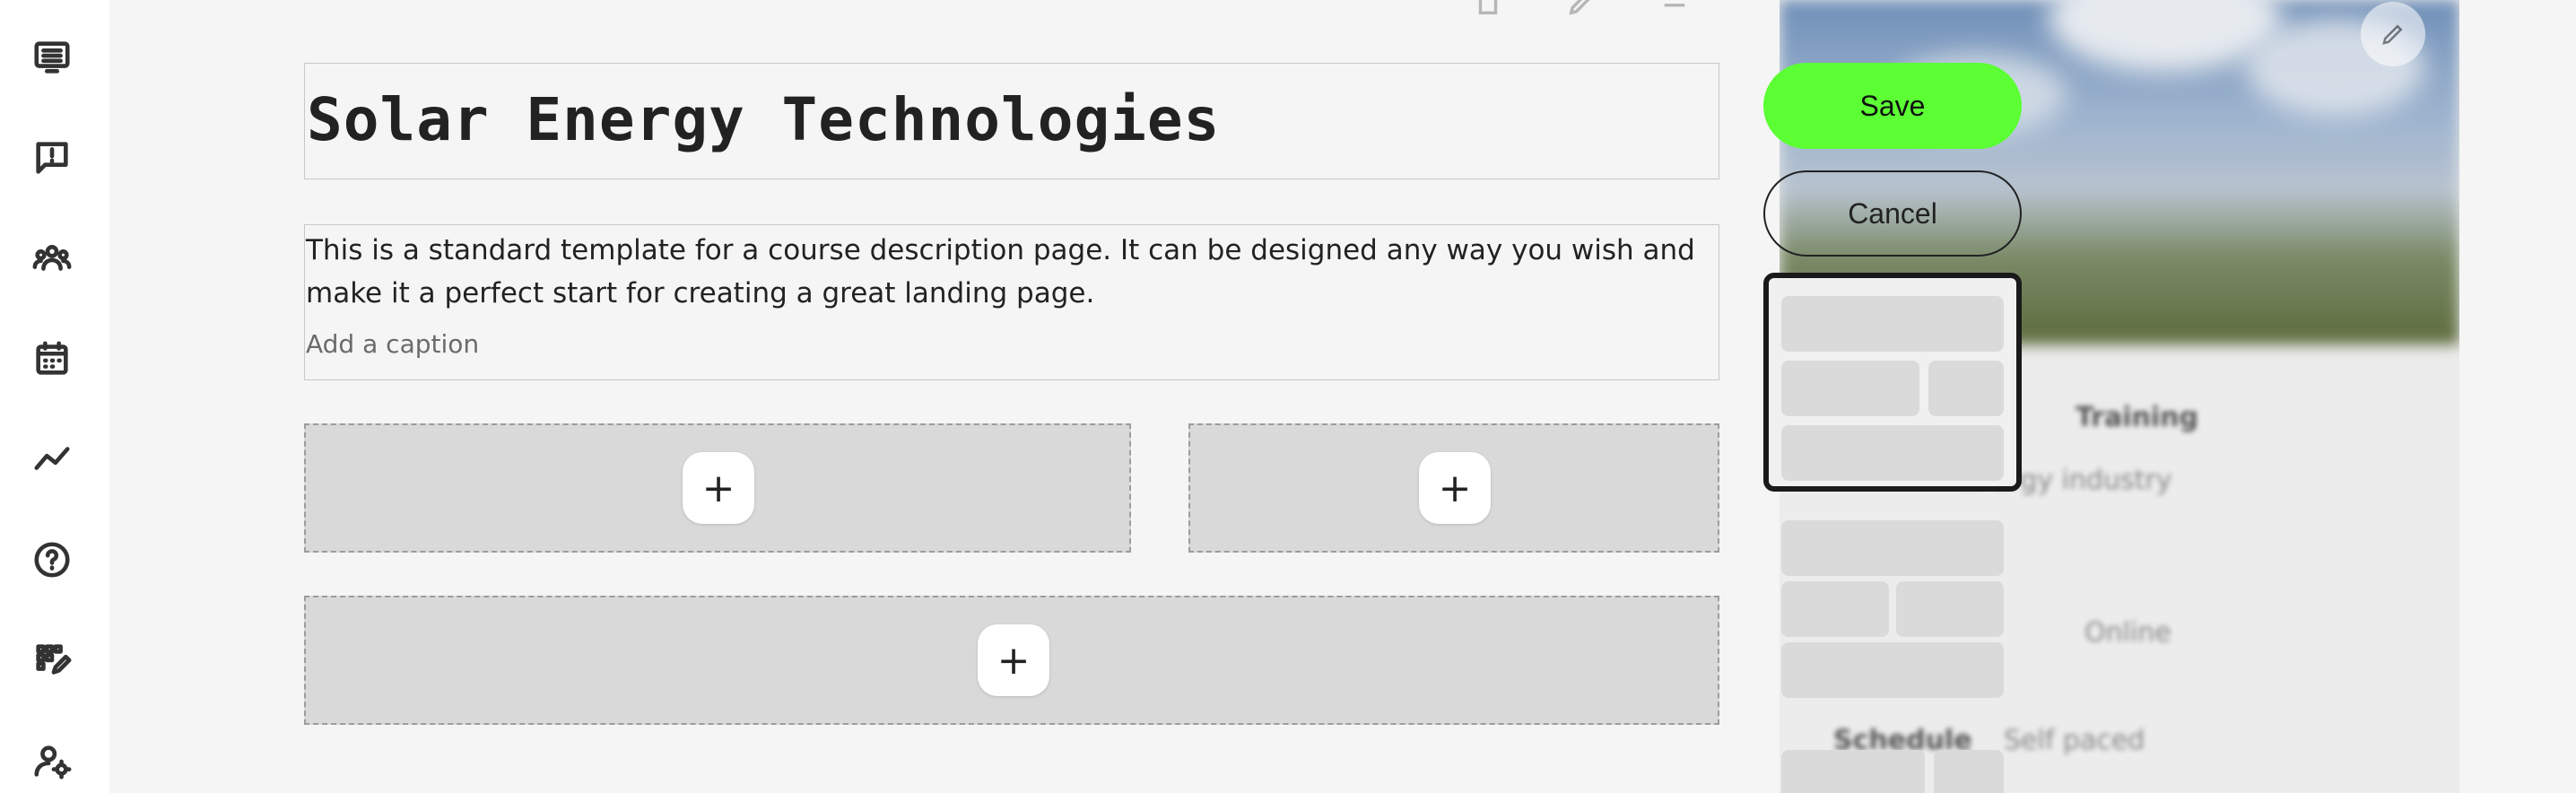 This screenshot has width=2576, height=793. Describe the element at coordinates (1581, 9) in the screenshot. I see `pencil-icon` at that location.